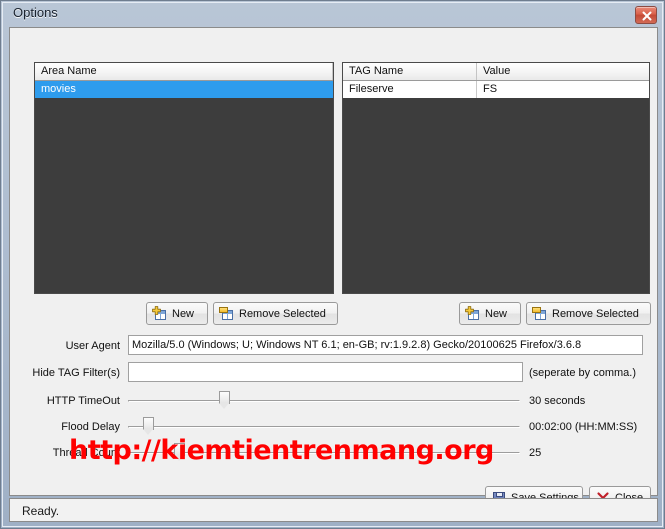  I want to click on hide-tag-filters-hint: (seperate by comma.), so click(582, 373).